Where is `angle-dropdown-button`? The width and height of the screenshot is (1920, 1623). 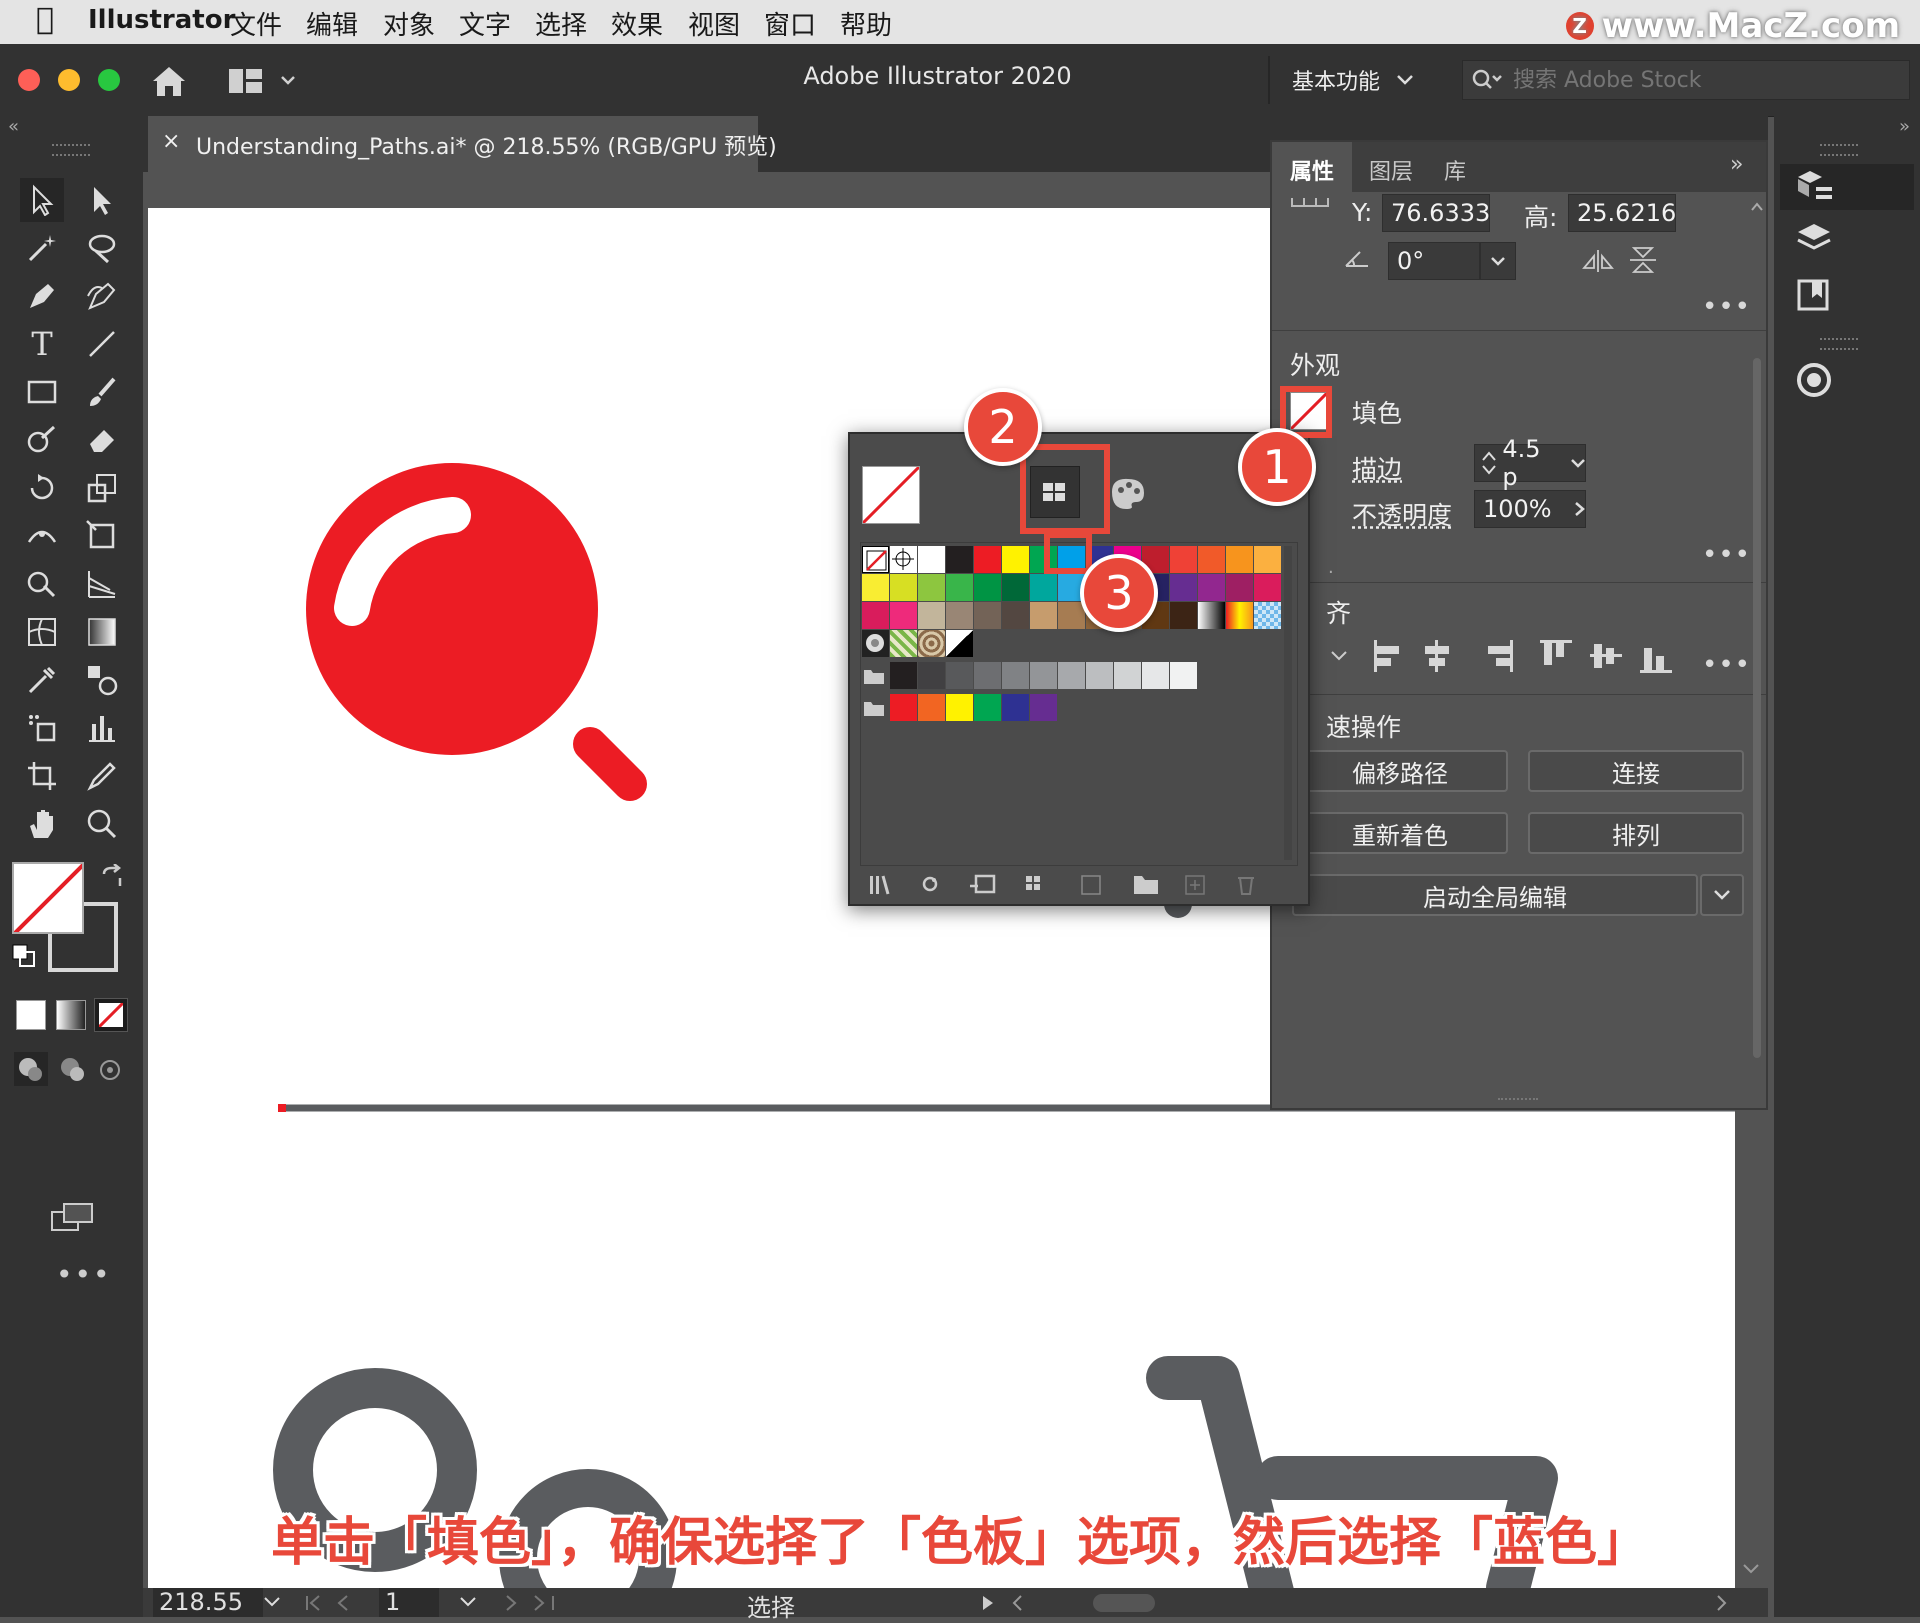 angle-dropdown-button is located at coordinates (1498, 261).